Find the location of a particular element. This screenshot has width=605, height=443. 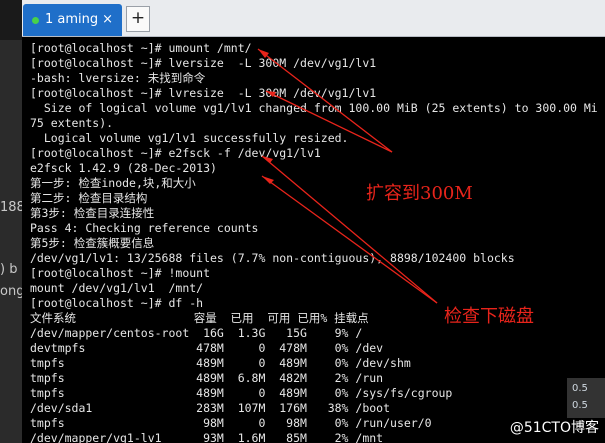

watermark: @51CTO博客 is located at coordinates (554, 428).